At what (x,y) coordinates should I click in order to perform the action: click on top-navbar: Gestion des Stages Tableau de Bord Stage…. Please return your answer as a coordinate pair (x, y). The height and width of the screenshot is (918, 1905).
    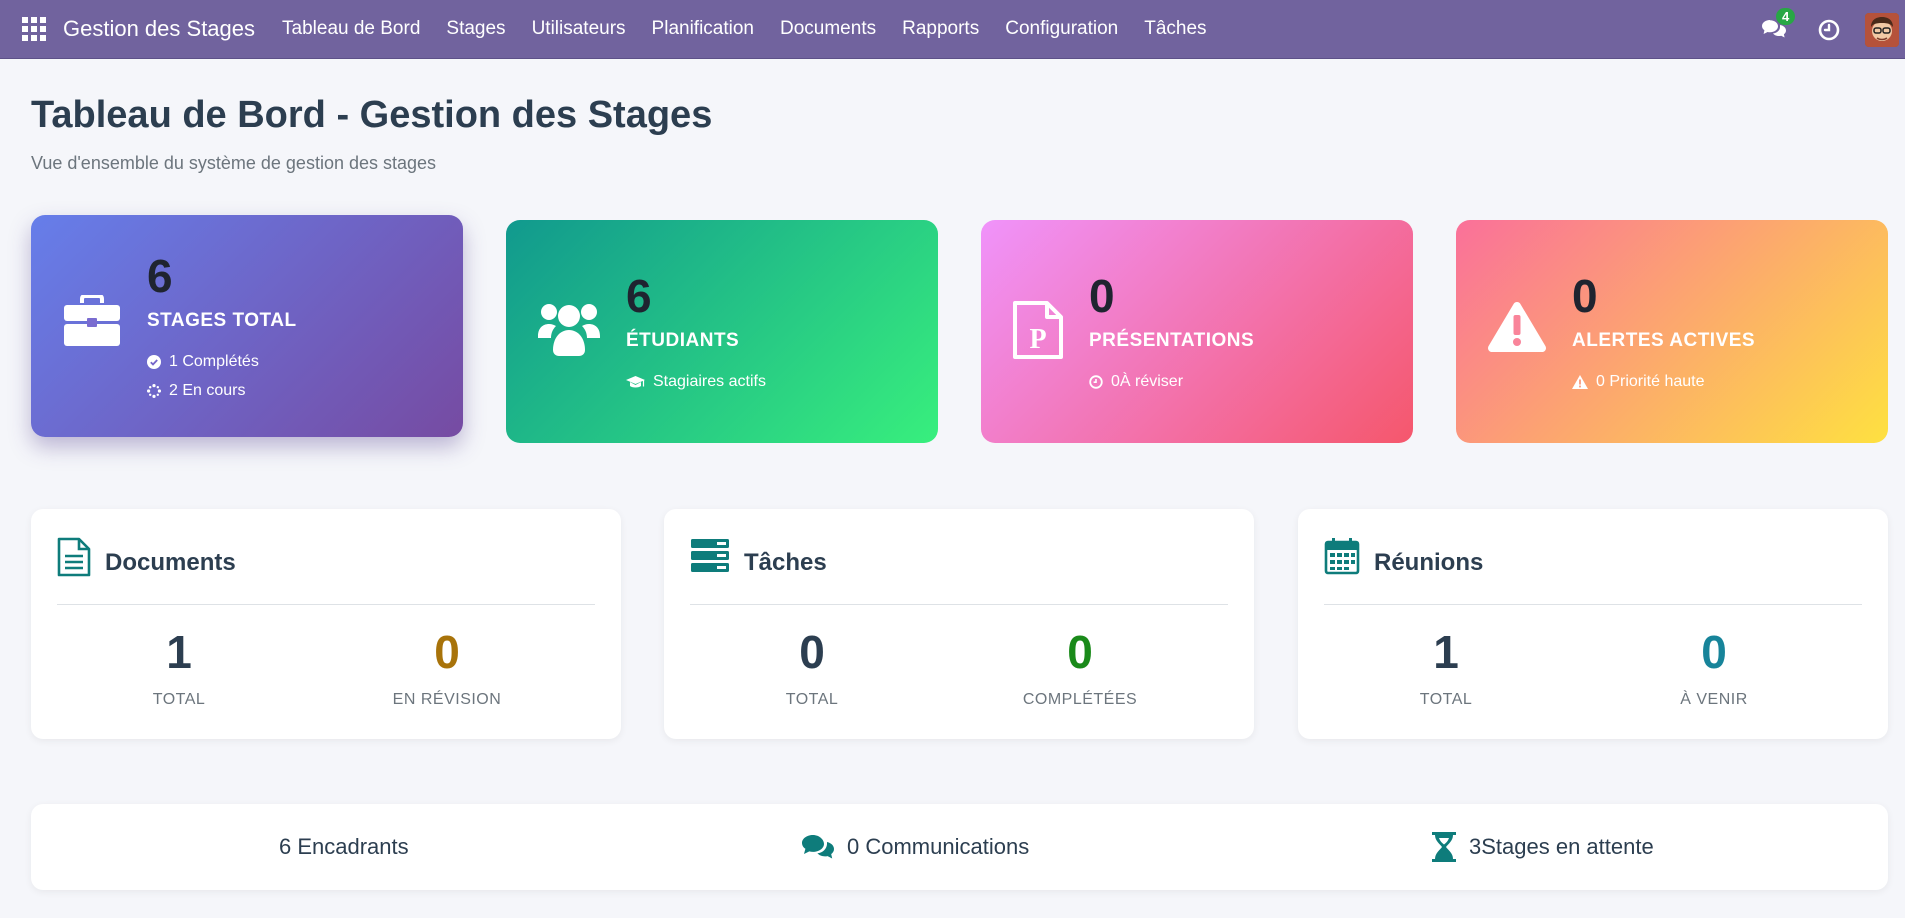
    Looking at the image, I should click on (952, 29).